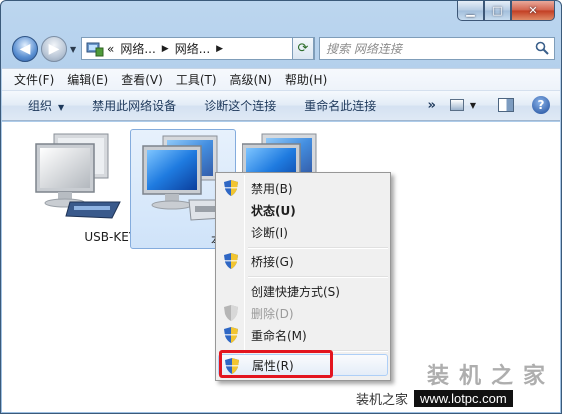 The image size is (562, 414). I want to click on minimize-icon: ▁, so click(470, 10).